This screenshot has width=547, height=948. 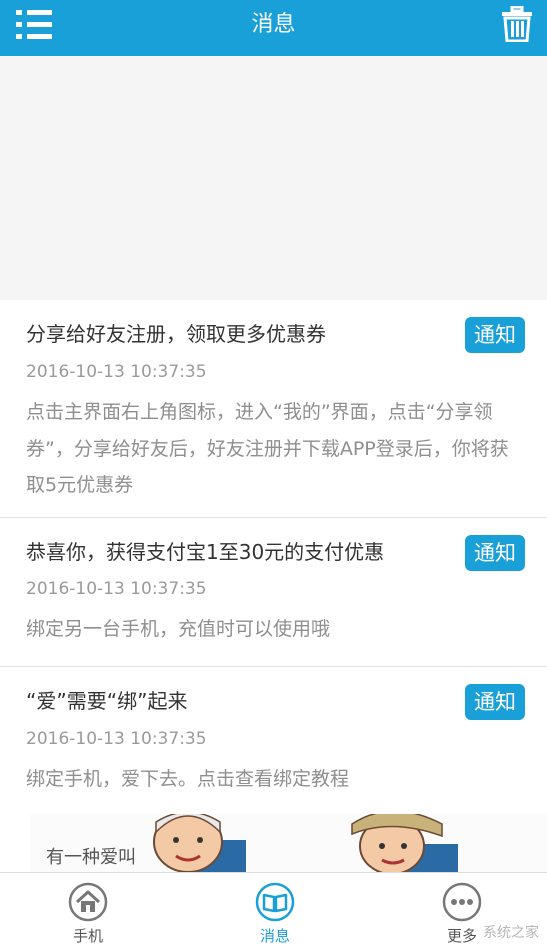 What do you see at coordinates (274, 936) in the screenshot?
I see `tab-label: 消息` at bounding box center [274, 936].